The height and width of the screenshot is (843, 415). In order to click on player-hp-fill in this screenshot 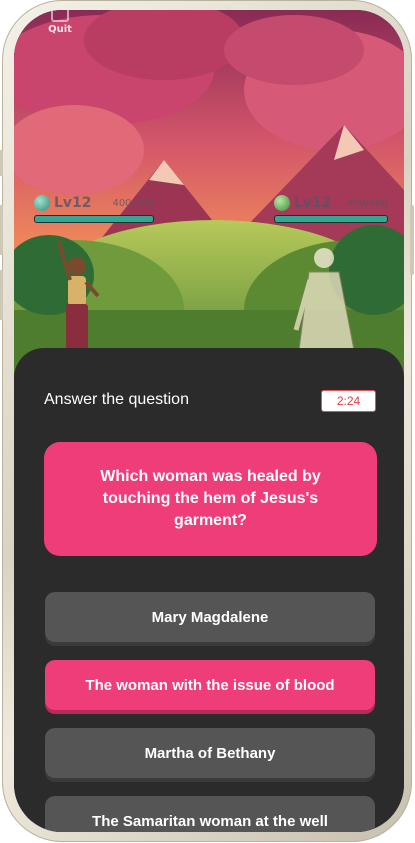, I will do `click(94, 219)`.